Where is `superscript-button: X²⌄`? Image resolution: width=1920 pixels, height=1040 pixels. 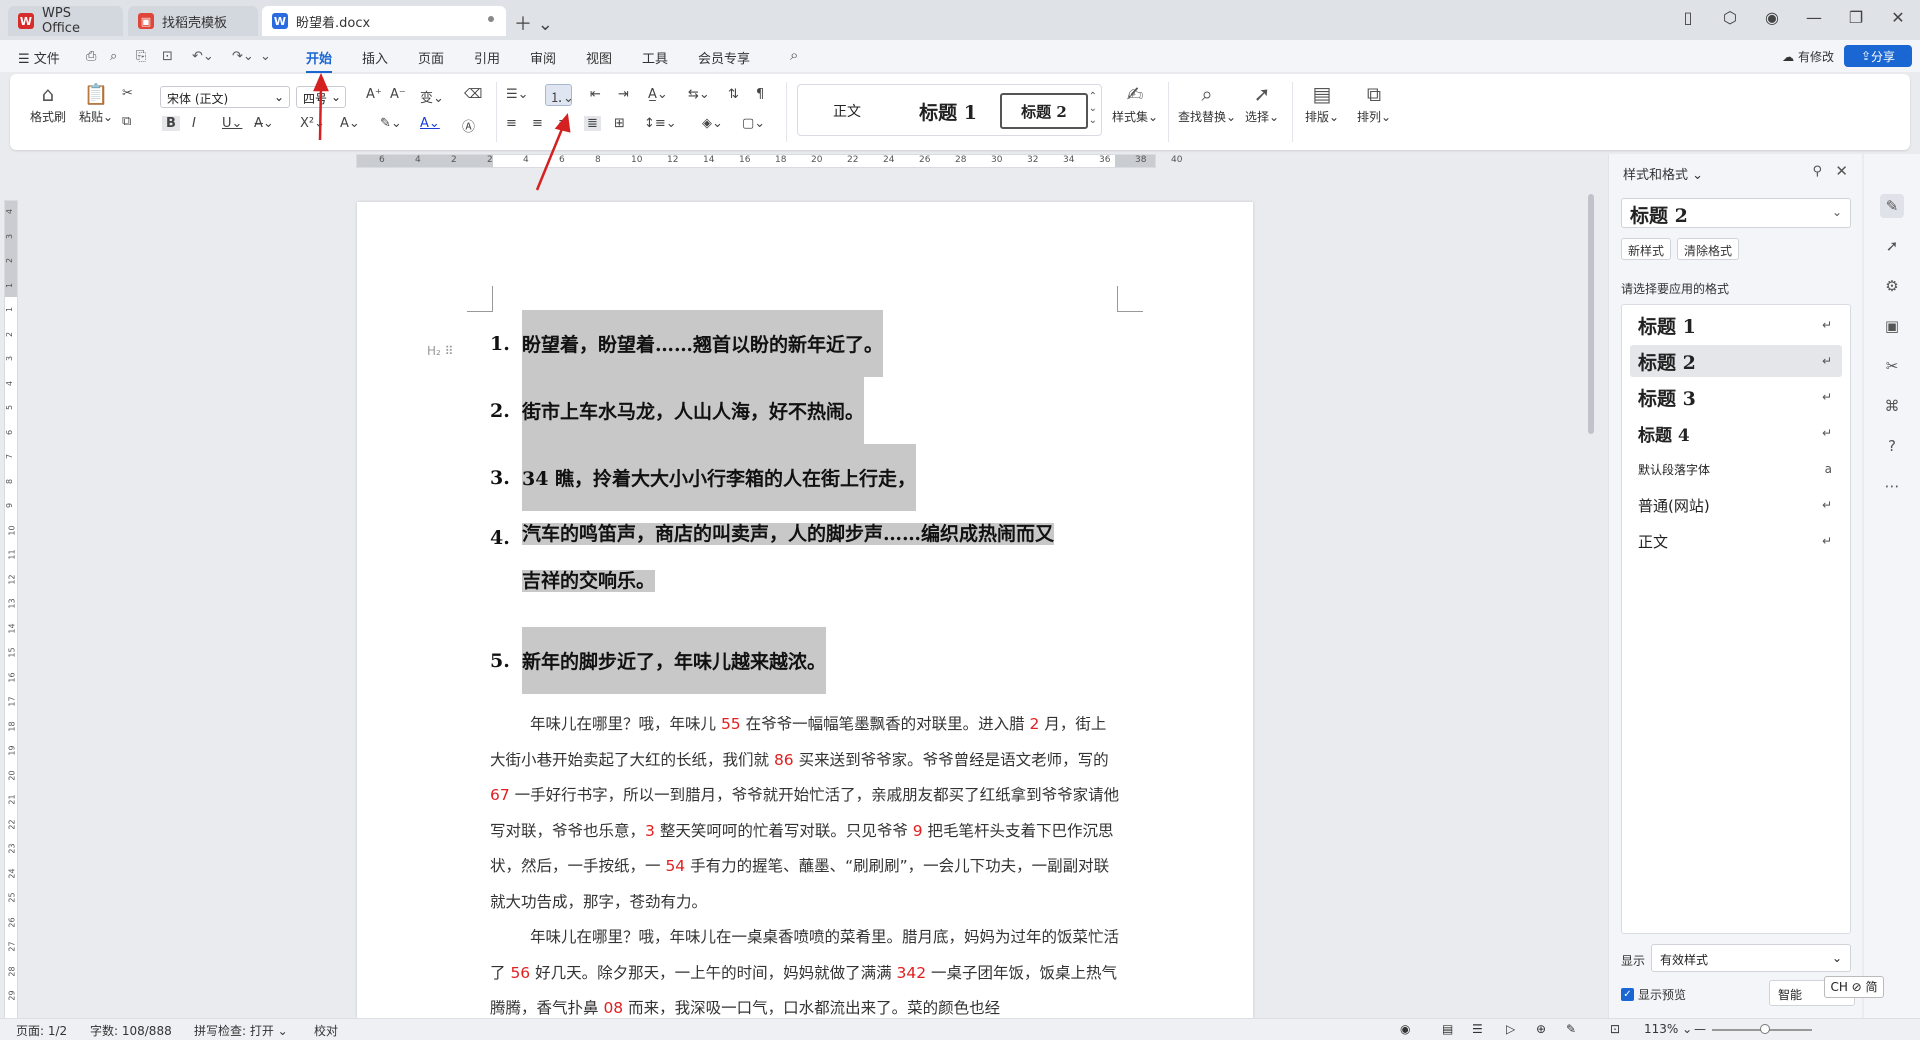 superscript-button: X²⌄ is located at coordinates (312, 123).